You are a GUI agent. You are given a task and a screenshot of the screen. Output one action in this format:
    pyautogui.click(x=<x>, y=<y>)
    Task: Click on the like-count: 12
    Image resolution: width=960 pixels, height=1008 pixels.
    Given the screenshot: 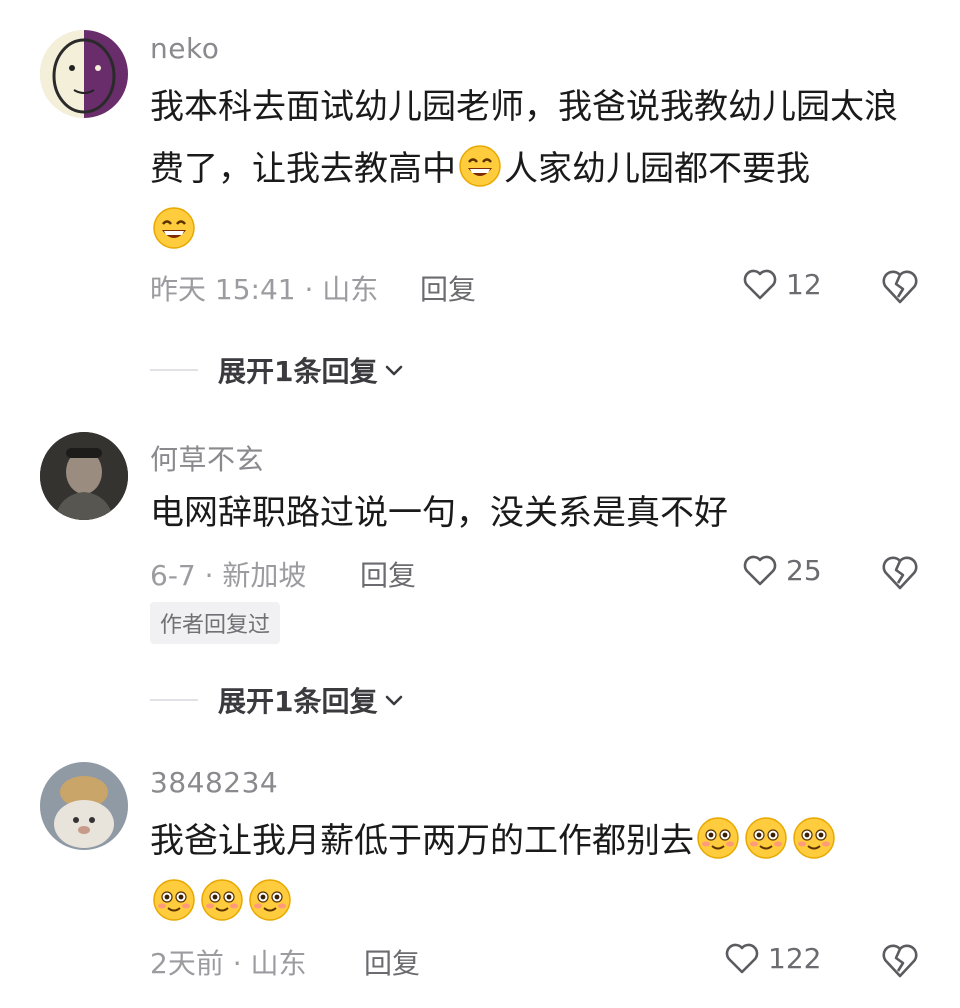 What is the action you would take?
    pyautogui.click(x=804, y=284)
    